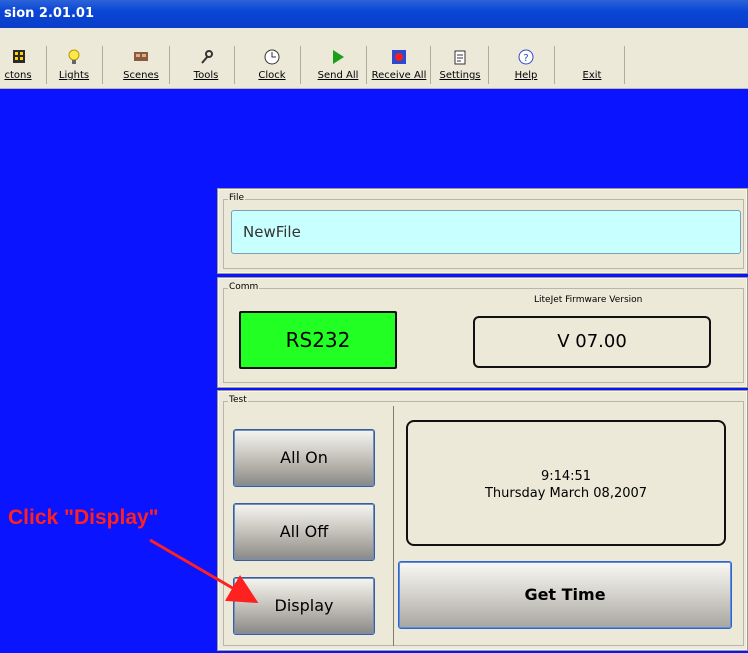  I want to click on annotation-arrow, so click(204, 571).